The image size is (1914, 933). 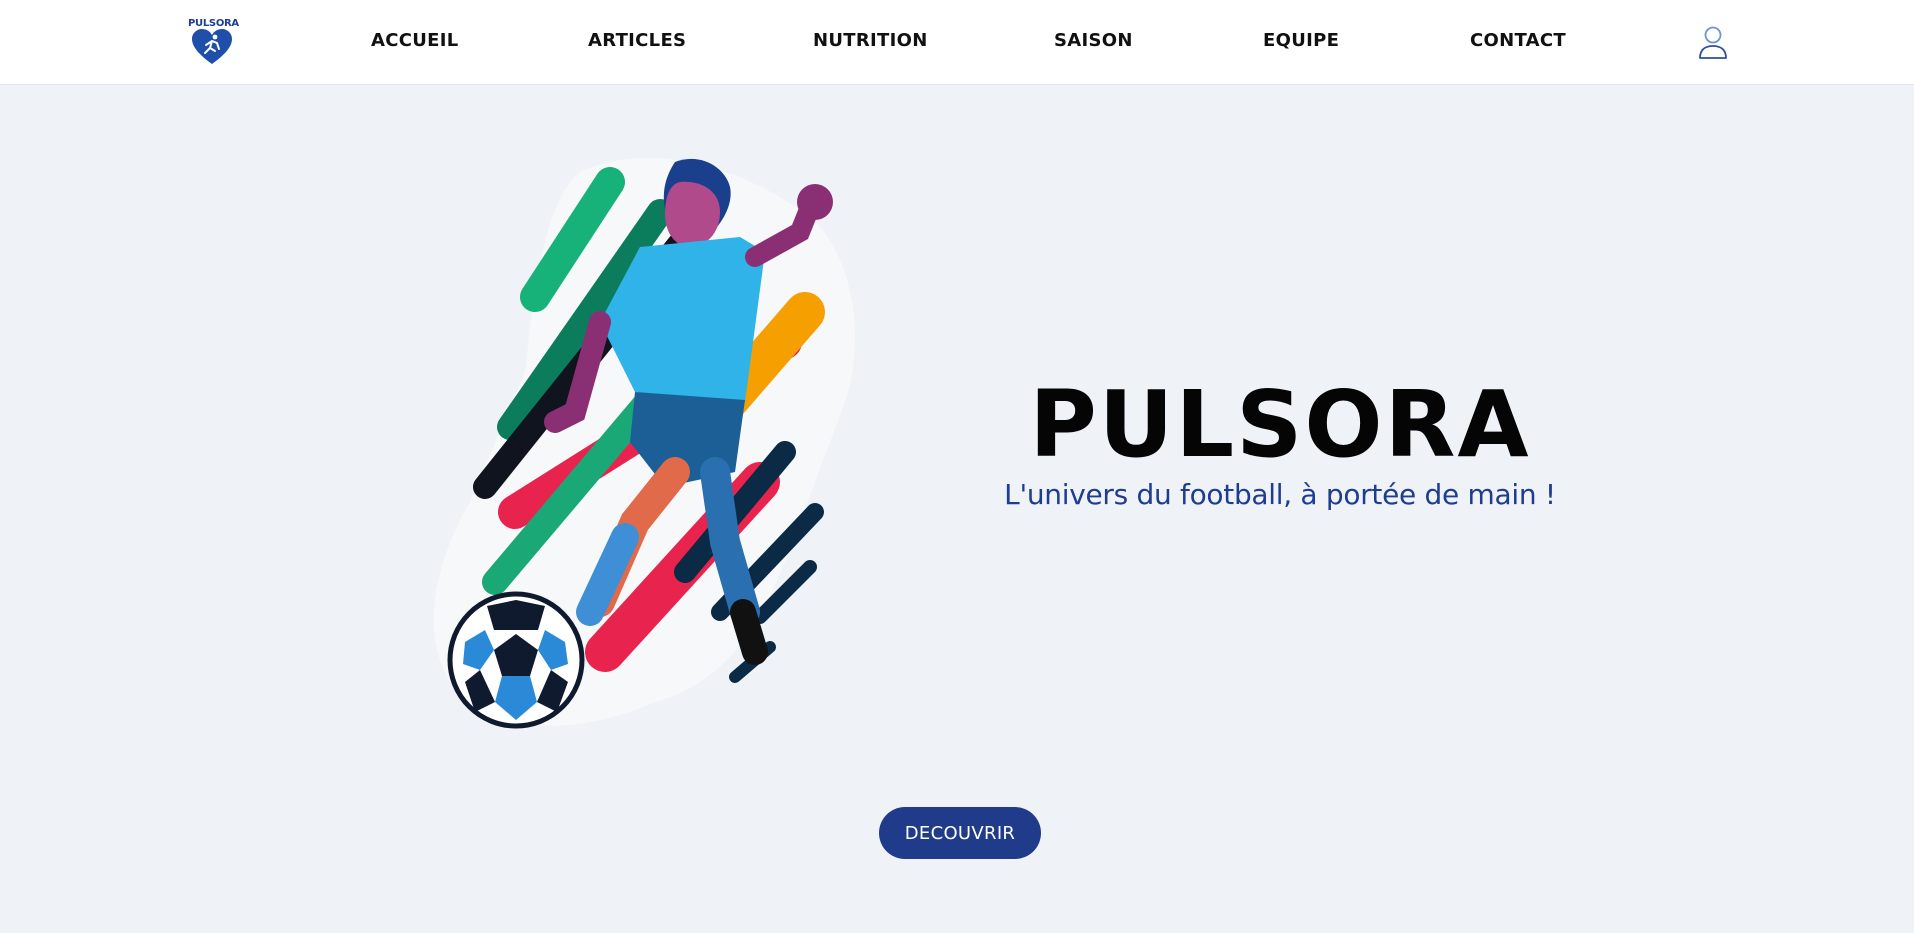 What do you see at coordinates (960, 833) in the screenshot?
I see `decouvrir-button: DECOUVRIR` at bounding box center [960, 833].